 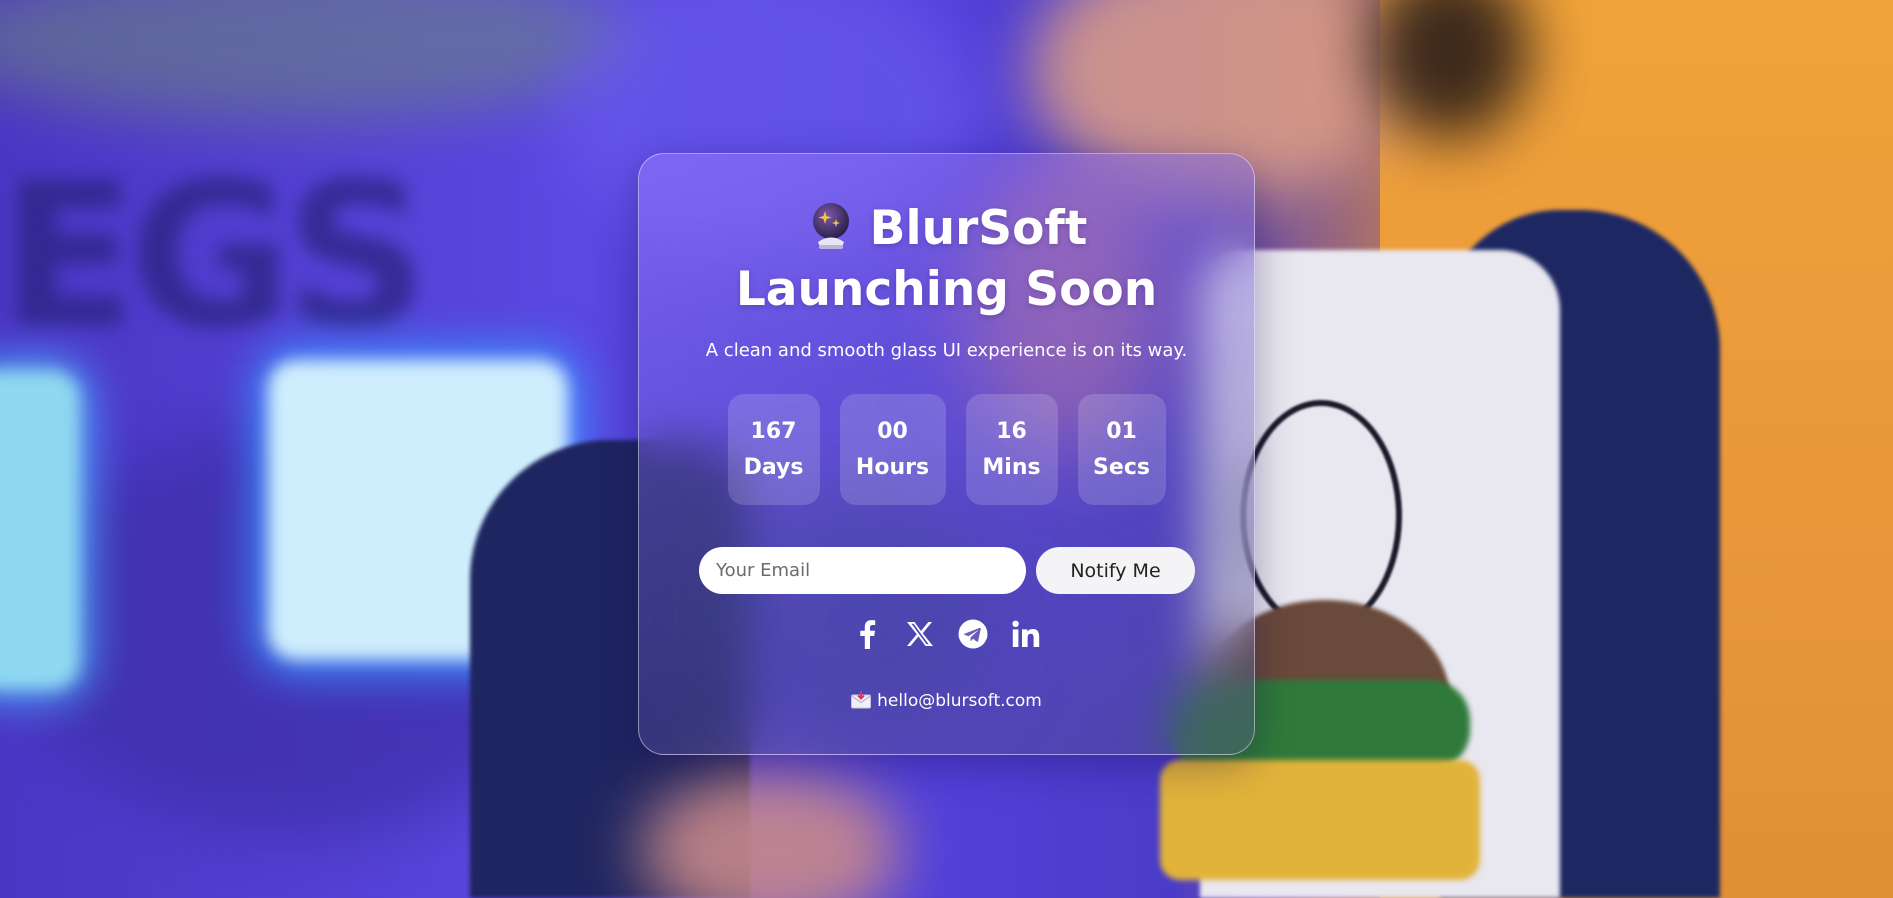 What do you see at coordinates (862, 570) in the screenshot?
I see `email-input` at bounding box center [862, 570].